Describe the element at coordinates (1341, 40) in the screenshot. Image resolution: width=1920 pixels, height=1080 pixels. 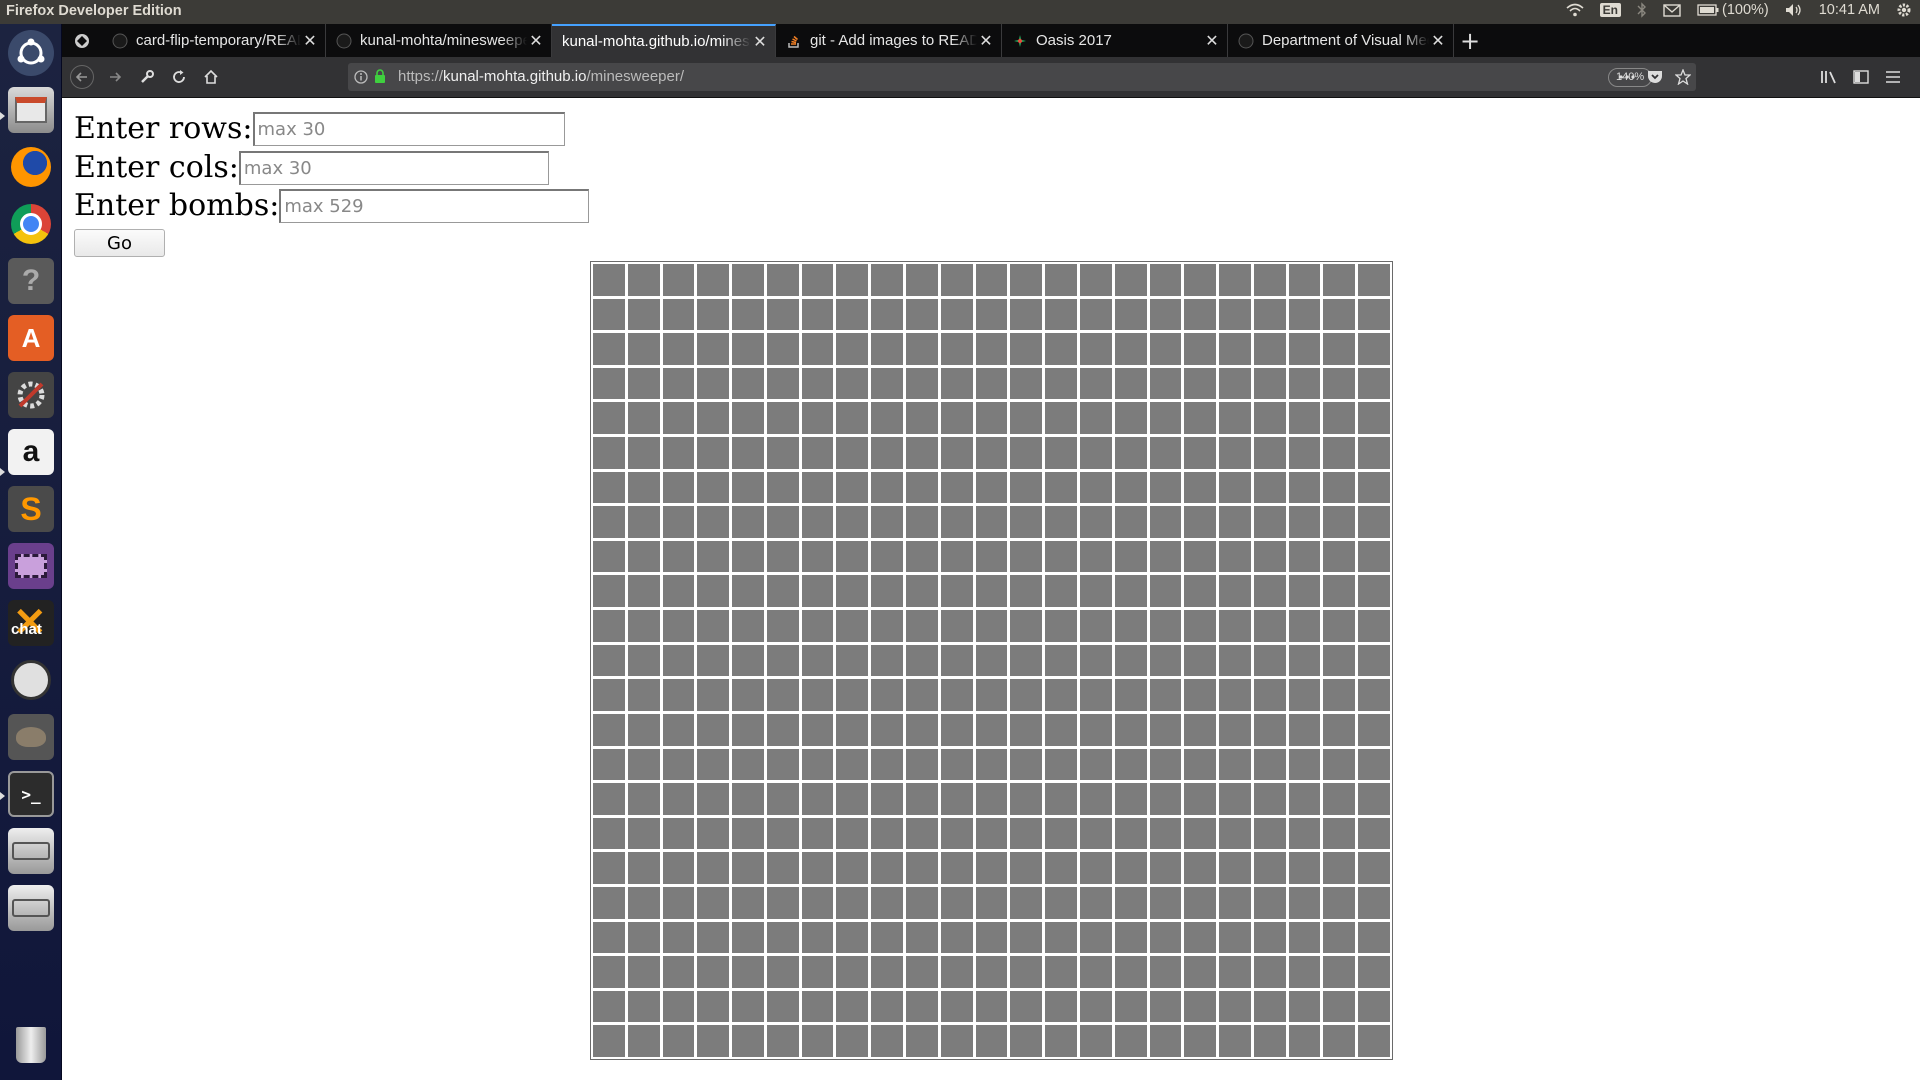
I see `tab-department-visual-media: Department of Visual Media ✕` at that location.